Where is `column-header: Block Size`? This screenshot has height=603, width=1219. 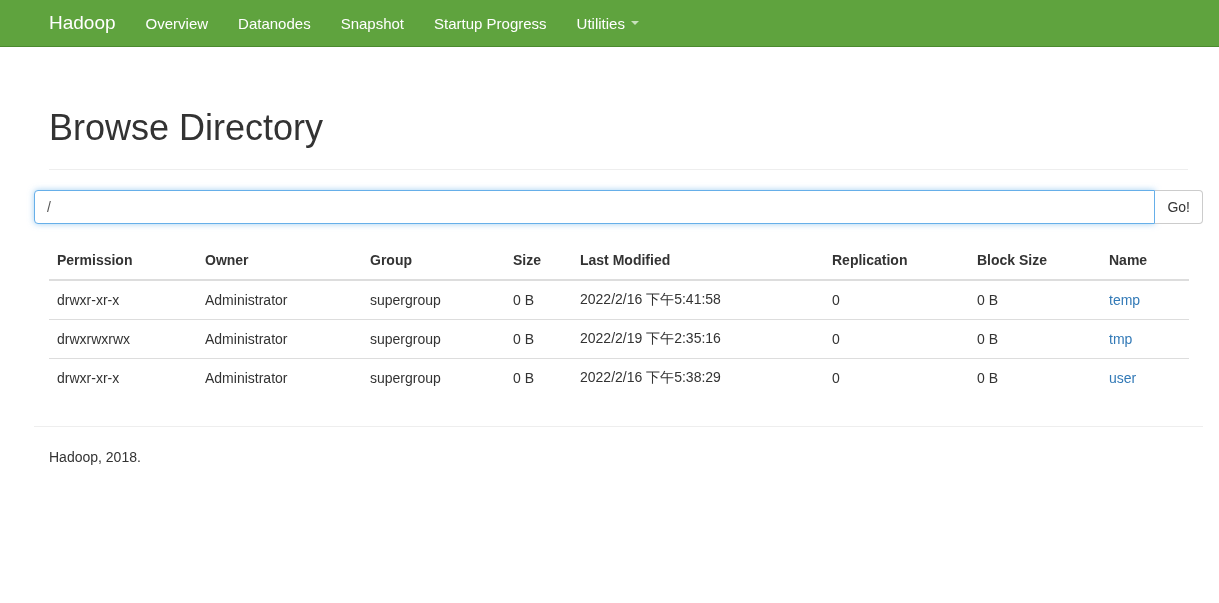 column-header: Block Size is located at coordinates (1035, 260).